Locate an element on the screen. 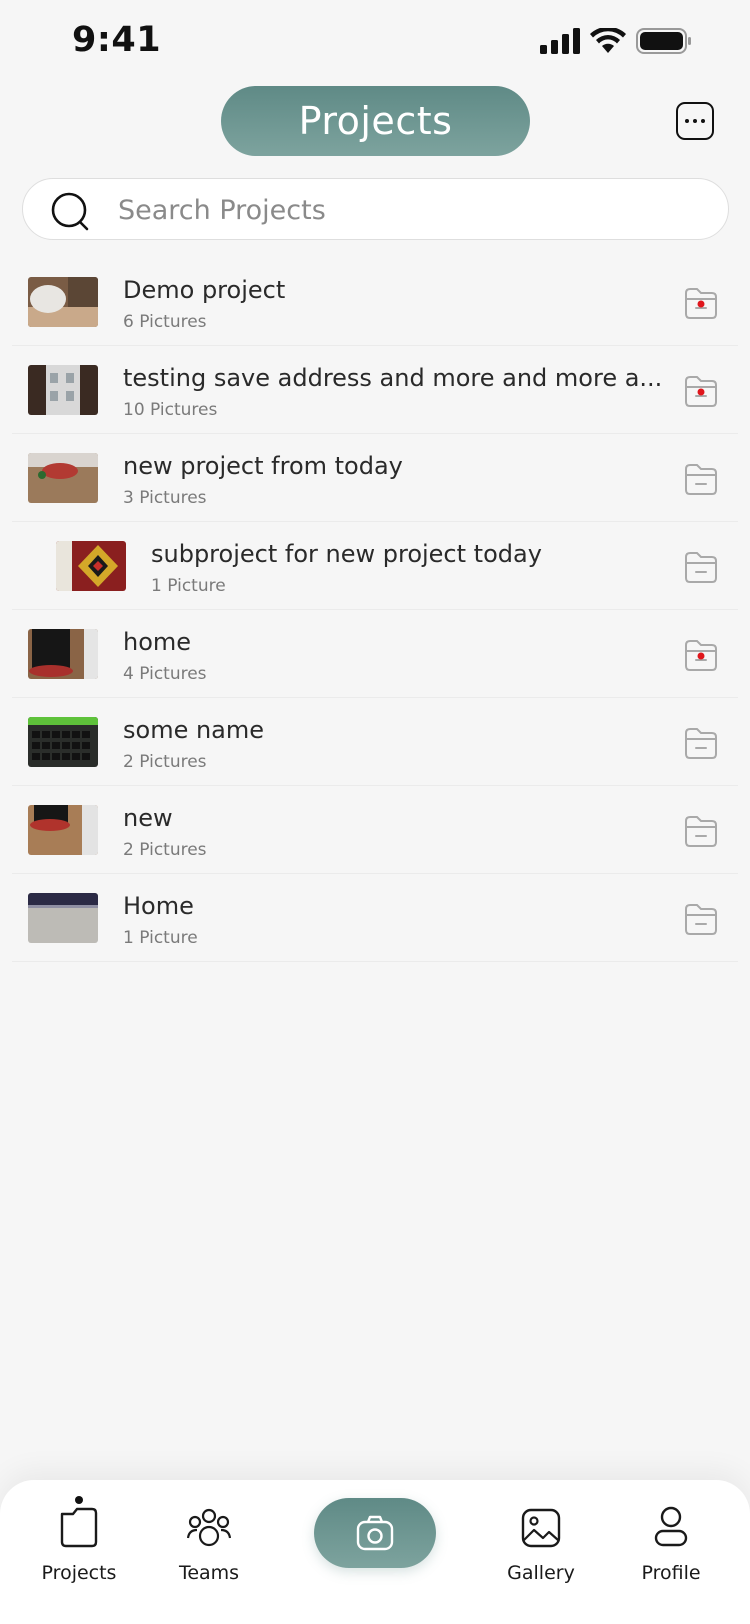  project-picture-count: 4 Pictures is located at coordinates (165, 674).